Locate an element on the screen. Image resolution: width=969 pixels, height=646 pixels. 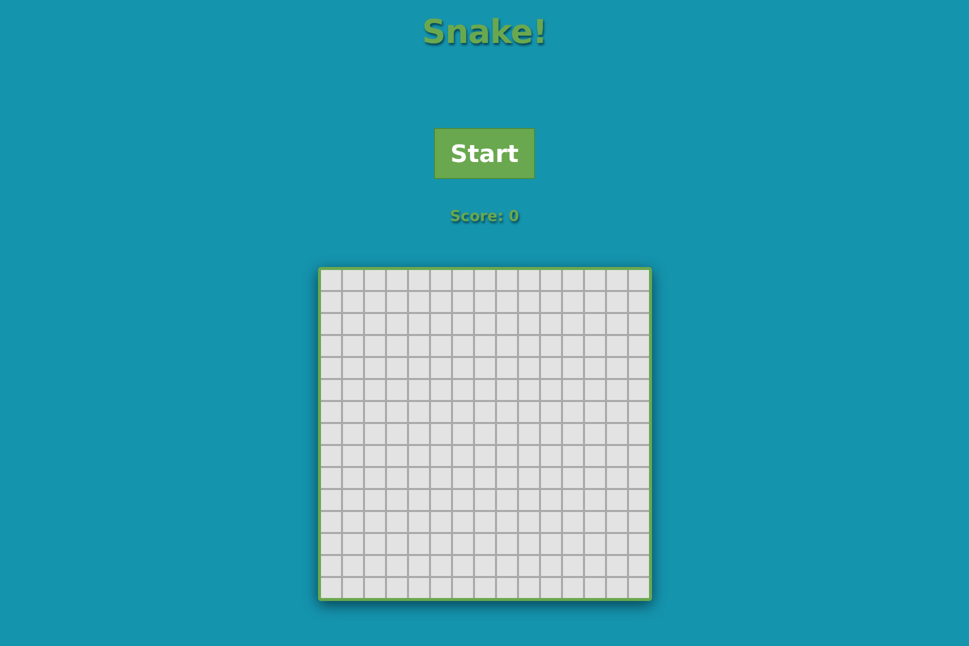
score-label: Score: 0 is located at coordinates (485, 216).